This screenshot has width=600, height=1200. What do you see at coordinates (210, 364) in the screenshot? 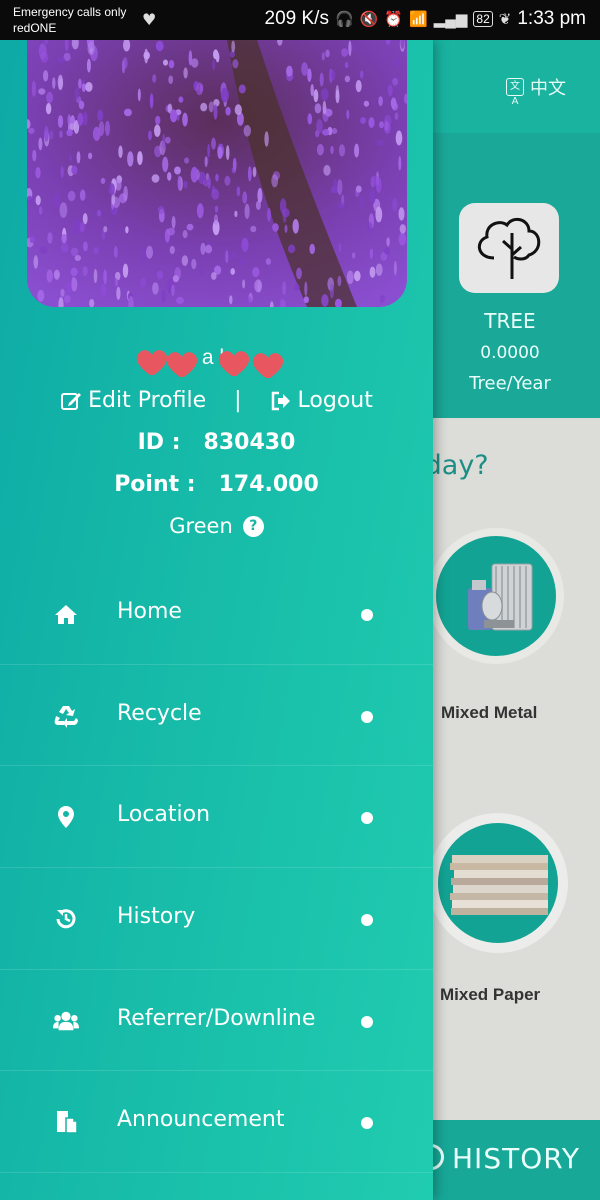
I see `redaction-hearts` at bounding box center [210, 364].